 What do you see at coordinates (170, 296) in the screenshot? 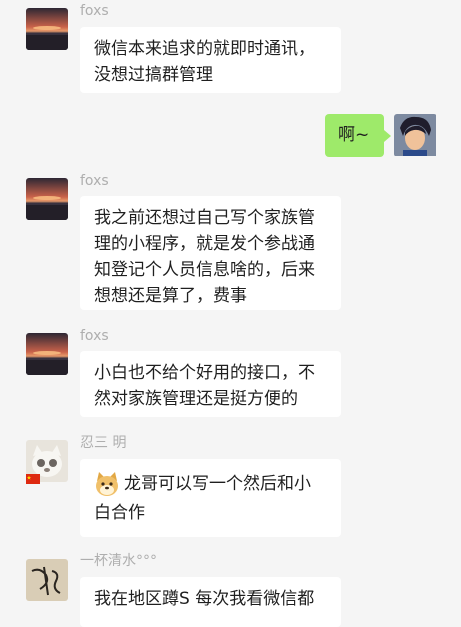
I see `message-line: 想想还是算了，费事` at bounding box center [170, 296].